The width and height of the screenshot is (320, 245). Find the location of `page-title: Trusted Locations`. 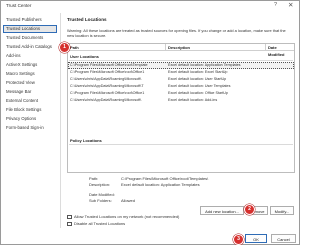

page-title: Trusted Locations is located at coordinates (87, 19).